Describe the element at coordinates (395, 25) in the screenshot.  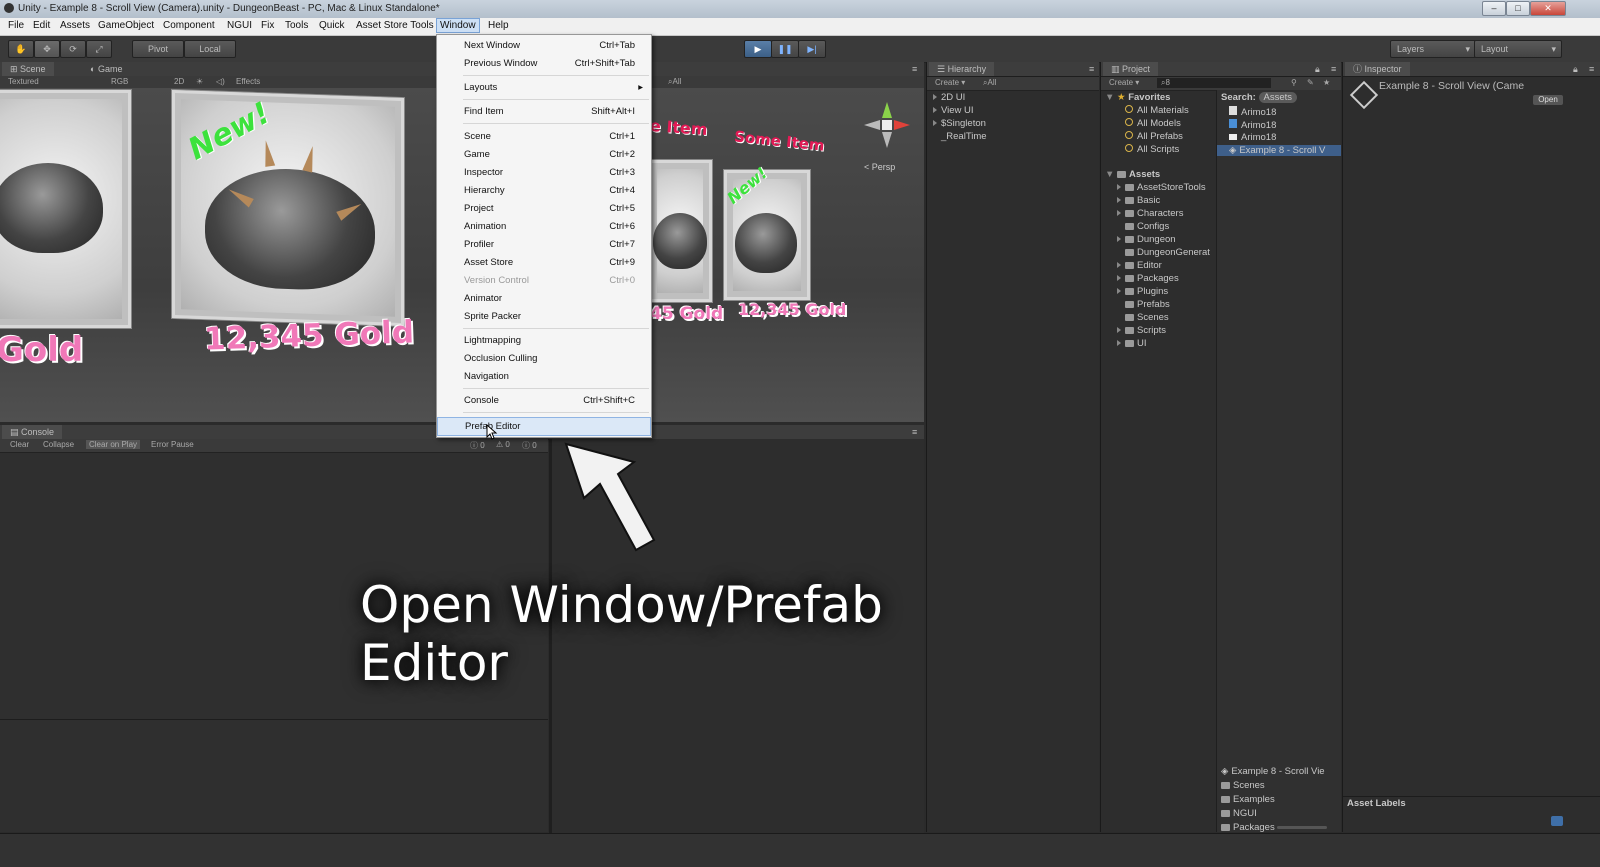
I see `menu-asset-store-tools: Asset Store Tools` at that location.